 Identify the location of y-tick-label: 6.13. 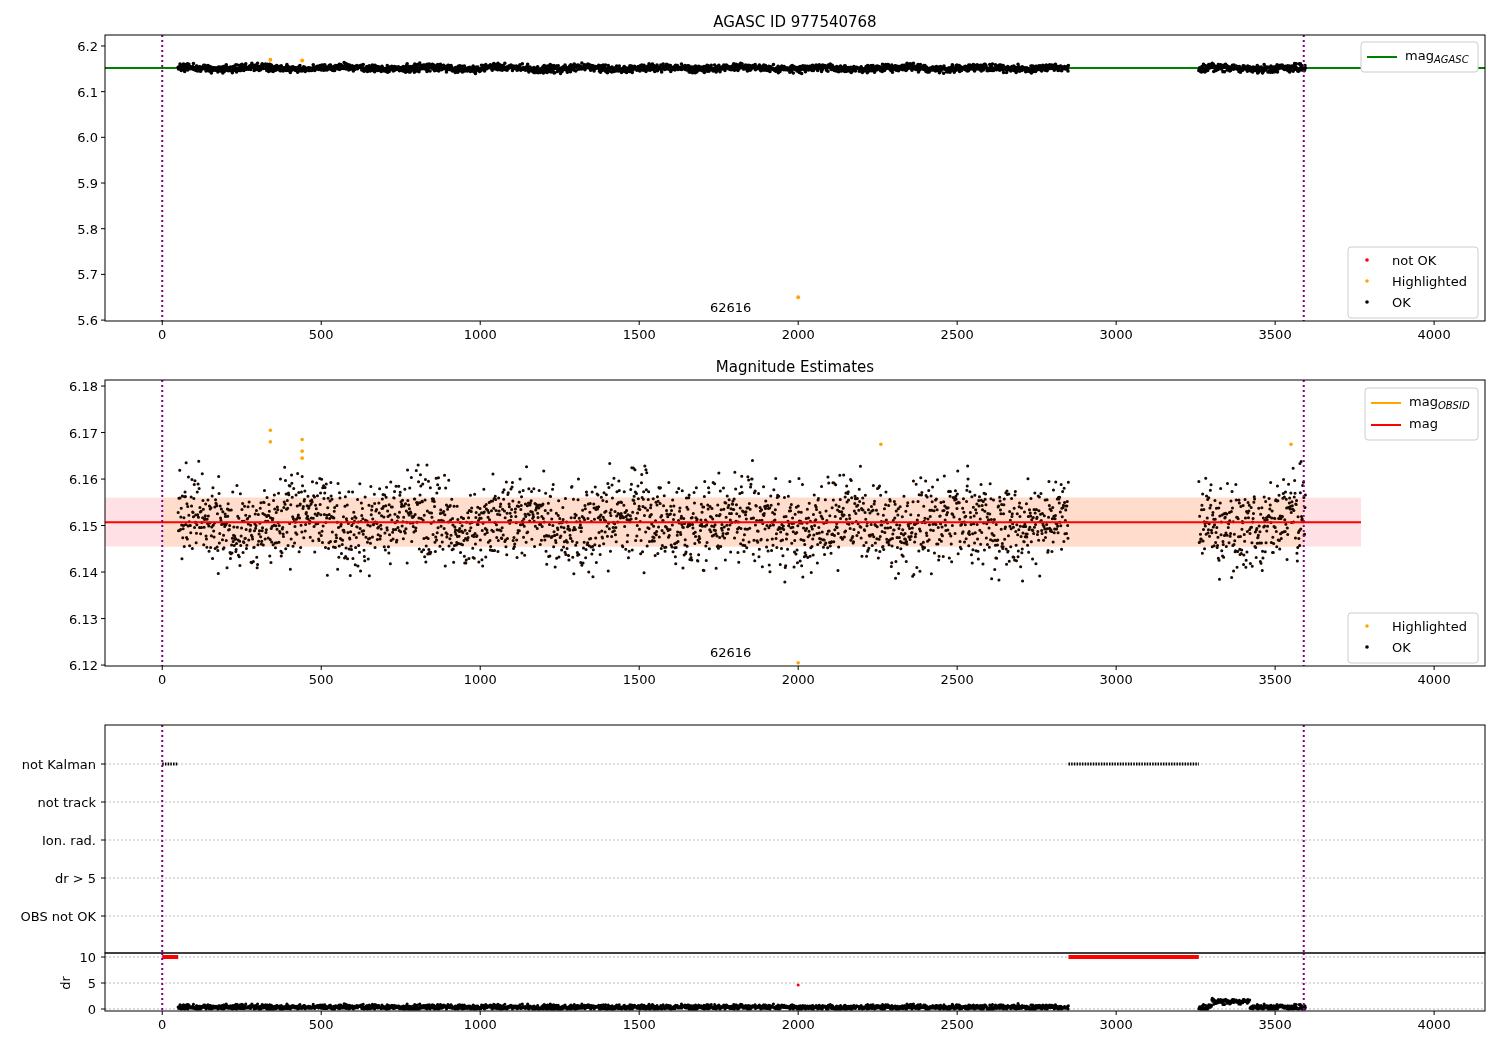
(83, 619).